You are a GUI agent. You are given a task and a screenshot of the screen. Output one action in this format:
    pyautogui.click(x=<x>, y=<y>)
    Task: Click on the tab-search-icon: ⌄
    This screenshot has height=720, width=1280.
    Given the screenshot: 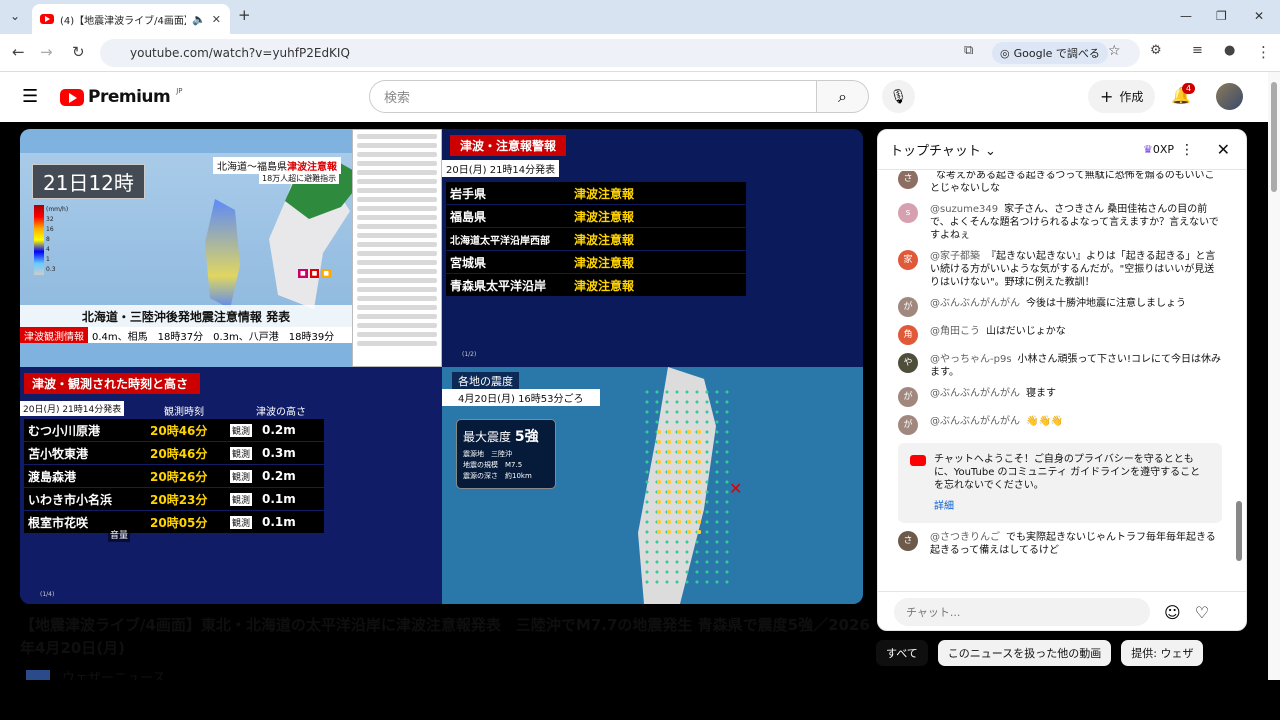 What is the action you would take?
    pyautogui.click(x=15, y=16)
    